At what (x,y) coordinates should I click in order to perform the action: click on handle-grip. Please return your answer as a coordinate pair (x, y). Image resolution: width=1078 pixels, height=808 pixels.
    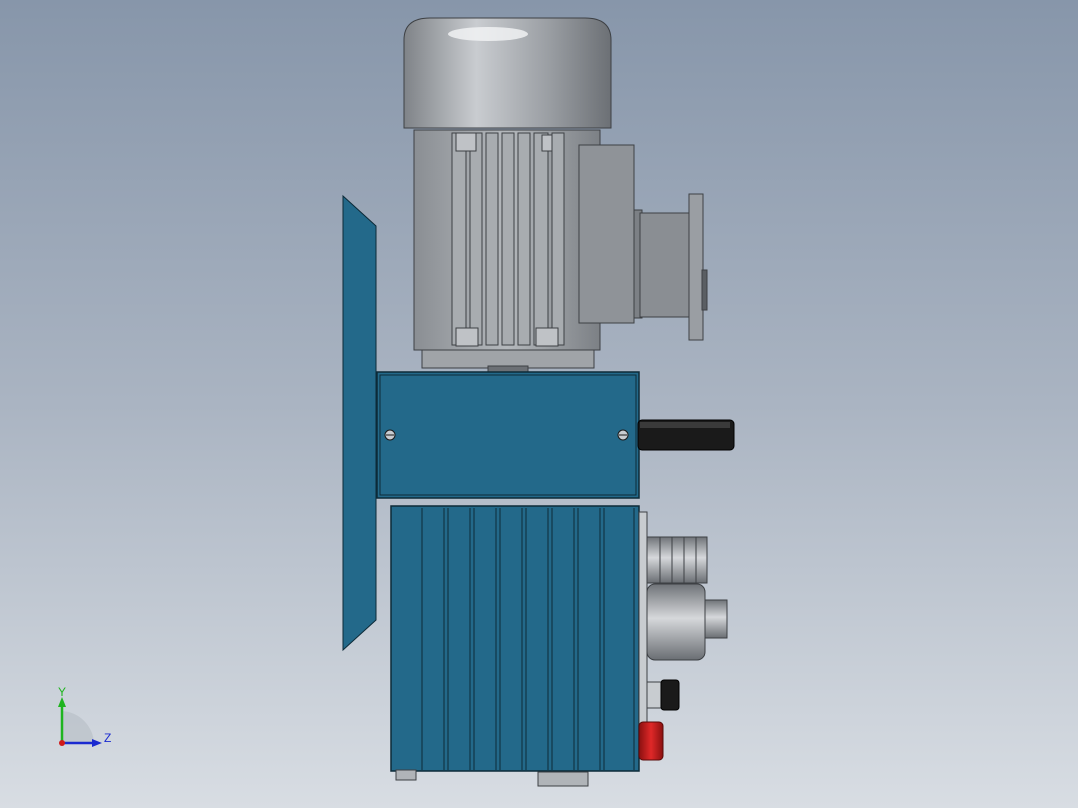
    Looking at the image, I should click on (686, 435).